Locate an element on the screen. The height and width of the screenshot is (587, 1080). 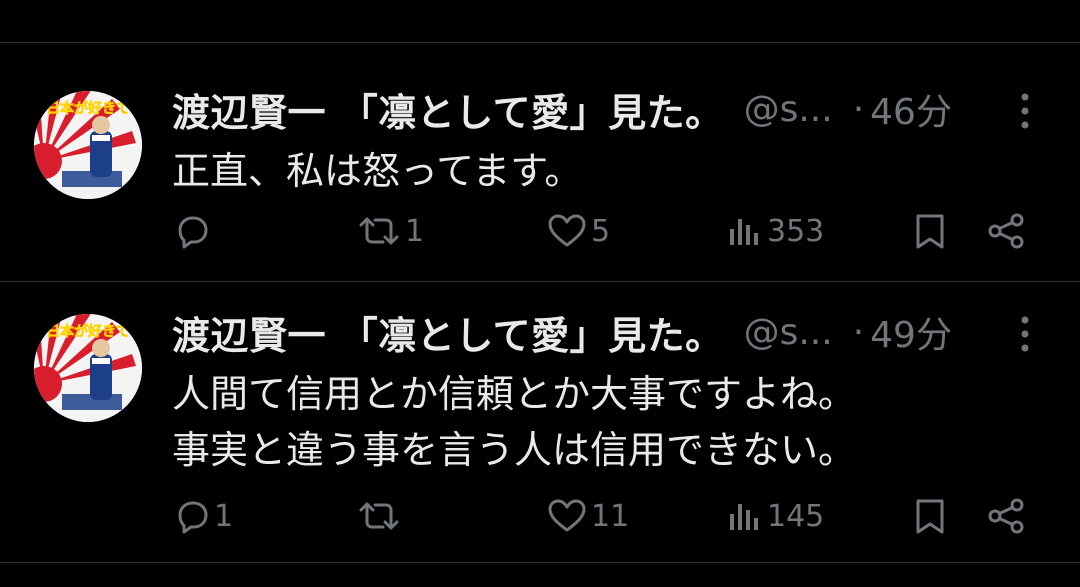
action-bar: 1 5 353 is located at coordinates (540, 231).